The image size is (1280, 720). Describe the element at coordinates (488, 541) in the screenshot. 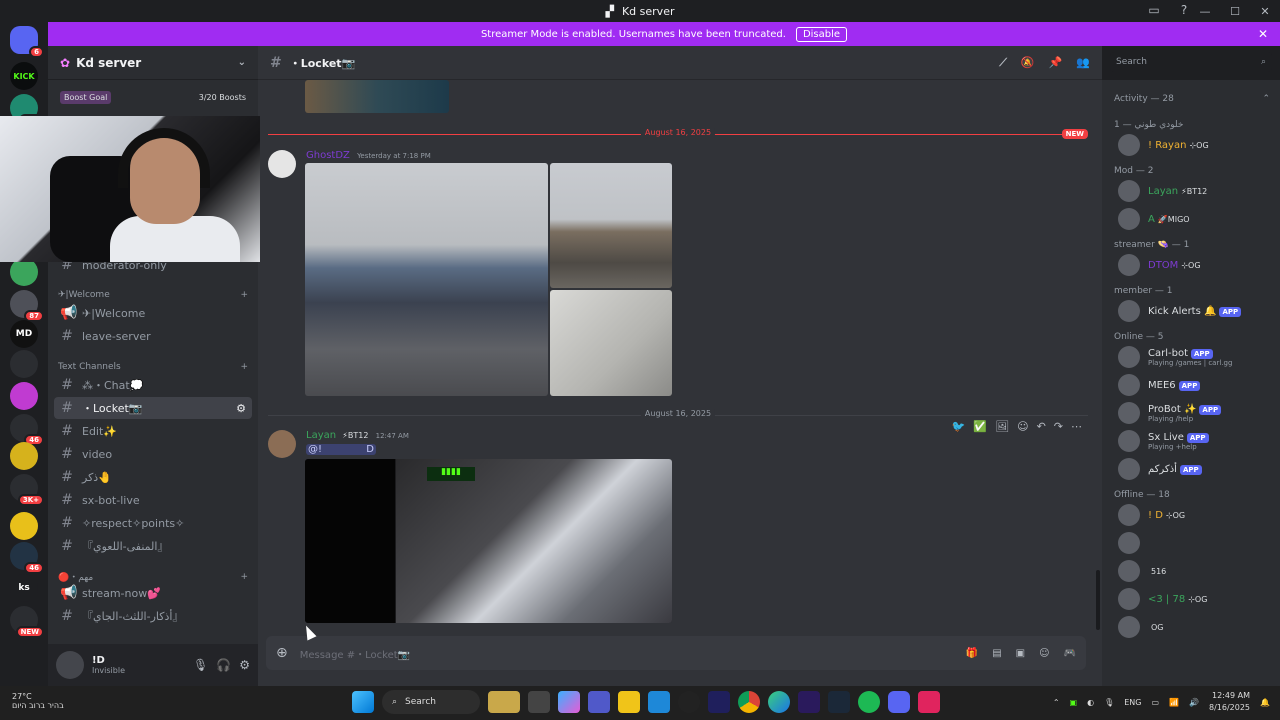

I see `attachment-video: ▮▮▮▮` at that location.